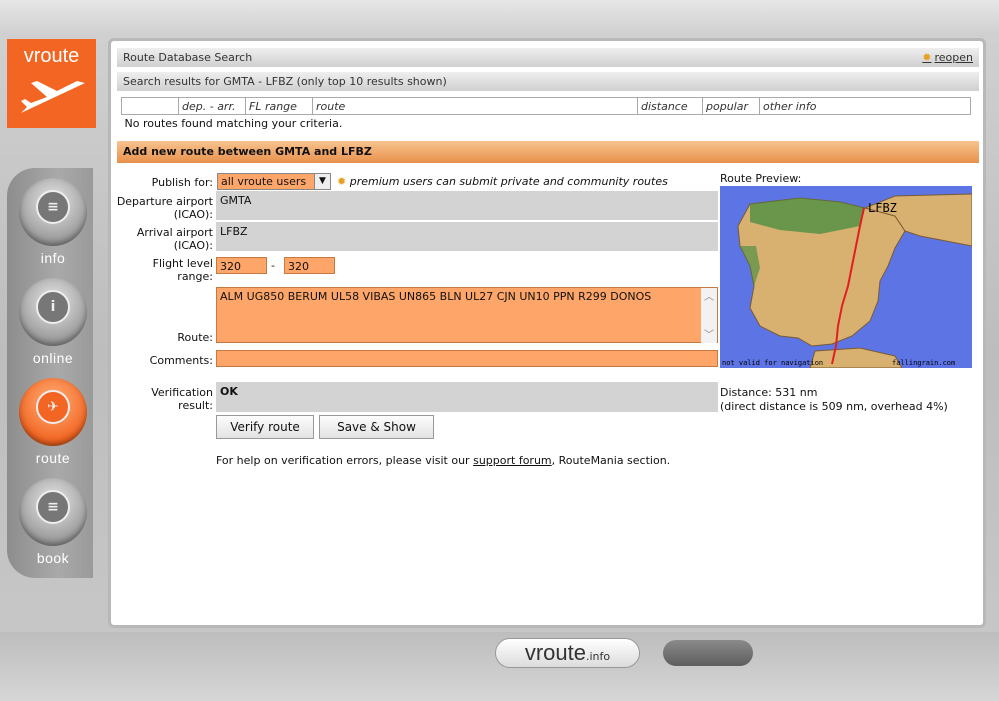 This screenshot has height=701, width=999. What do you see at coordinates (512, 460) in the screenshot?
I see `support-forum-link: support forum` at bounding box center [512, 460].